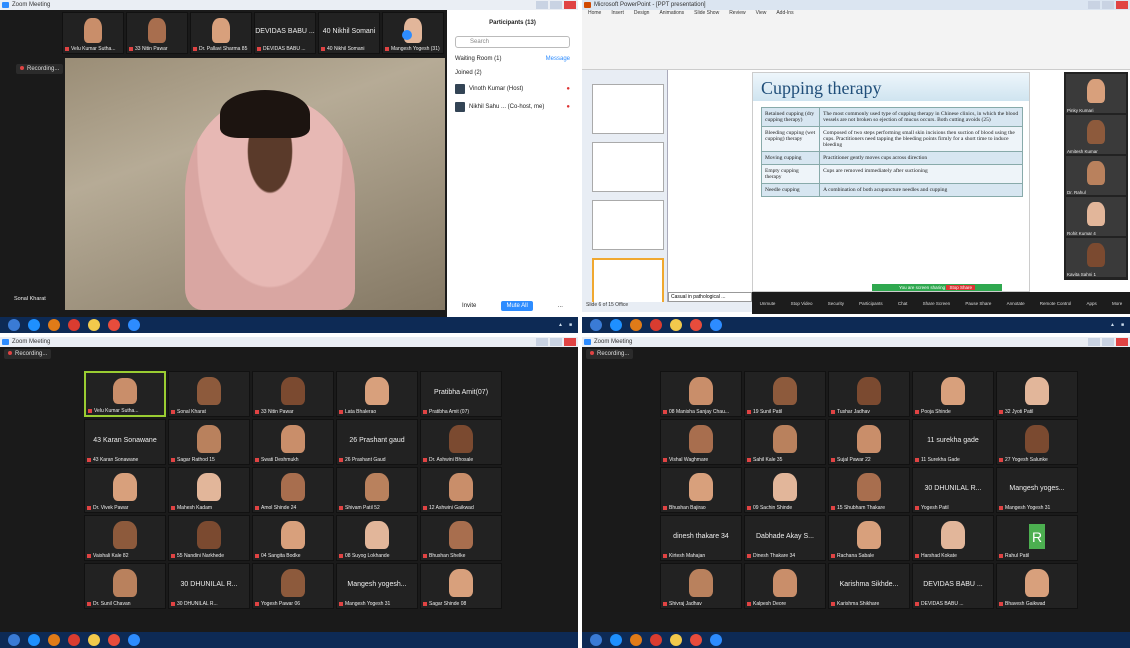  I want to click on video-tile: Sonal Kharat, so click(209, 394).